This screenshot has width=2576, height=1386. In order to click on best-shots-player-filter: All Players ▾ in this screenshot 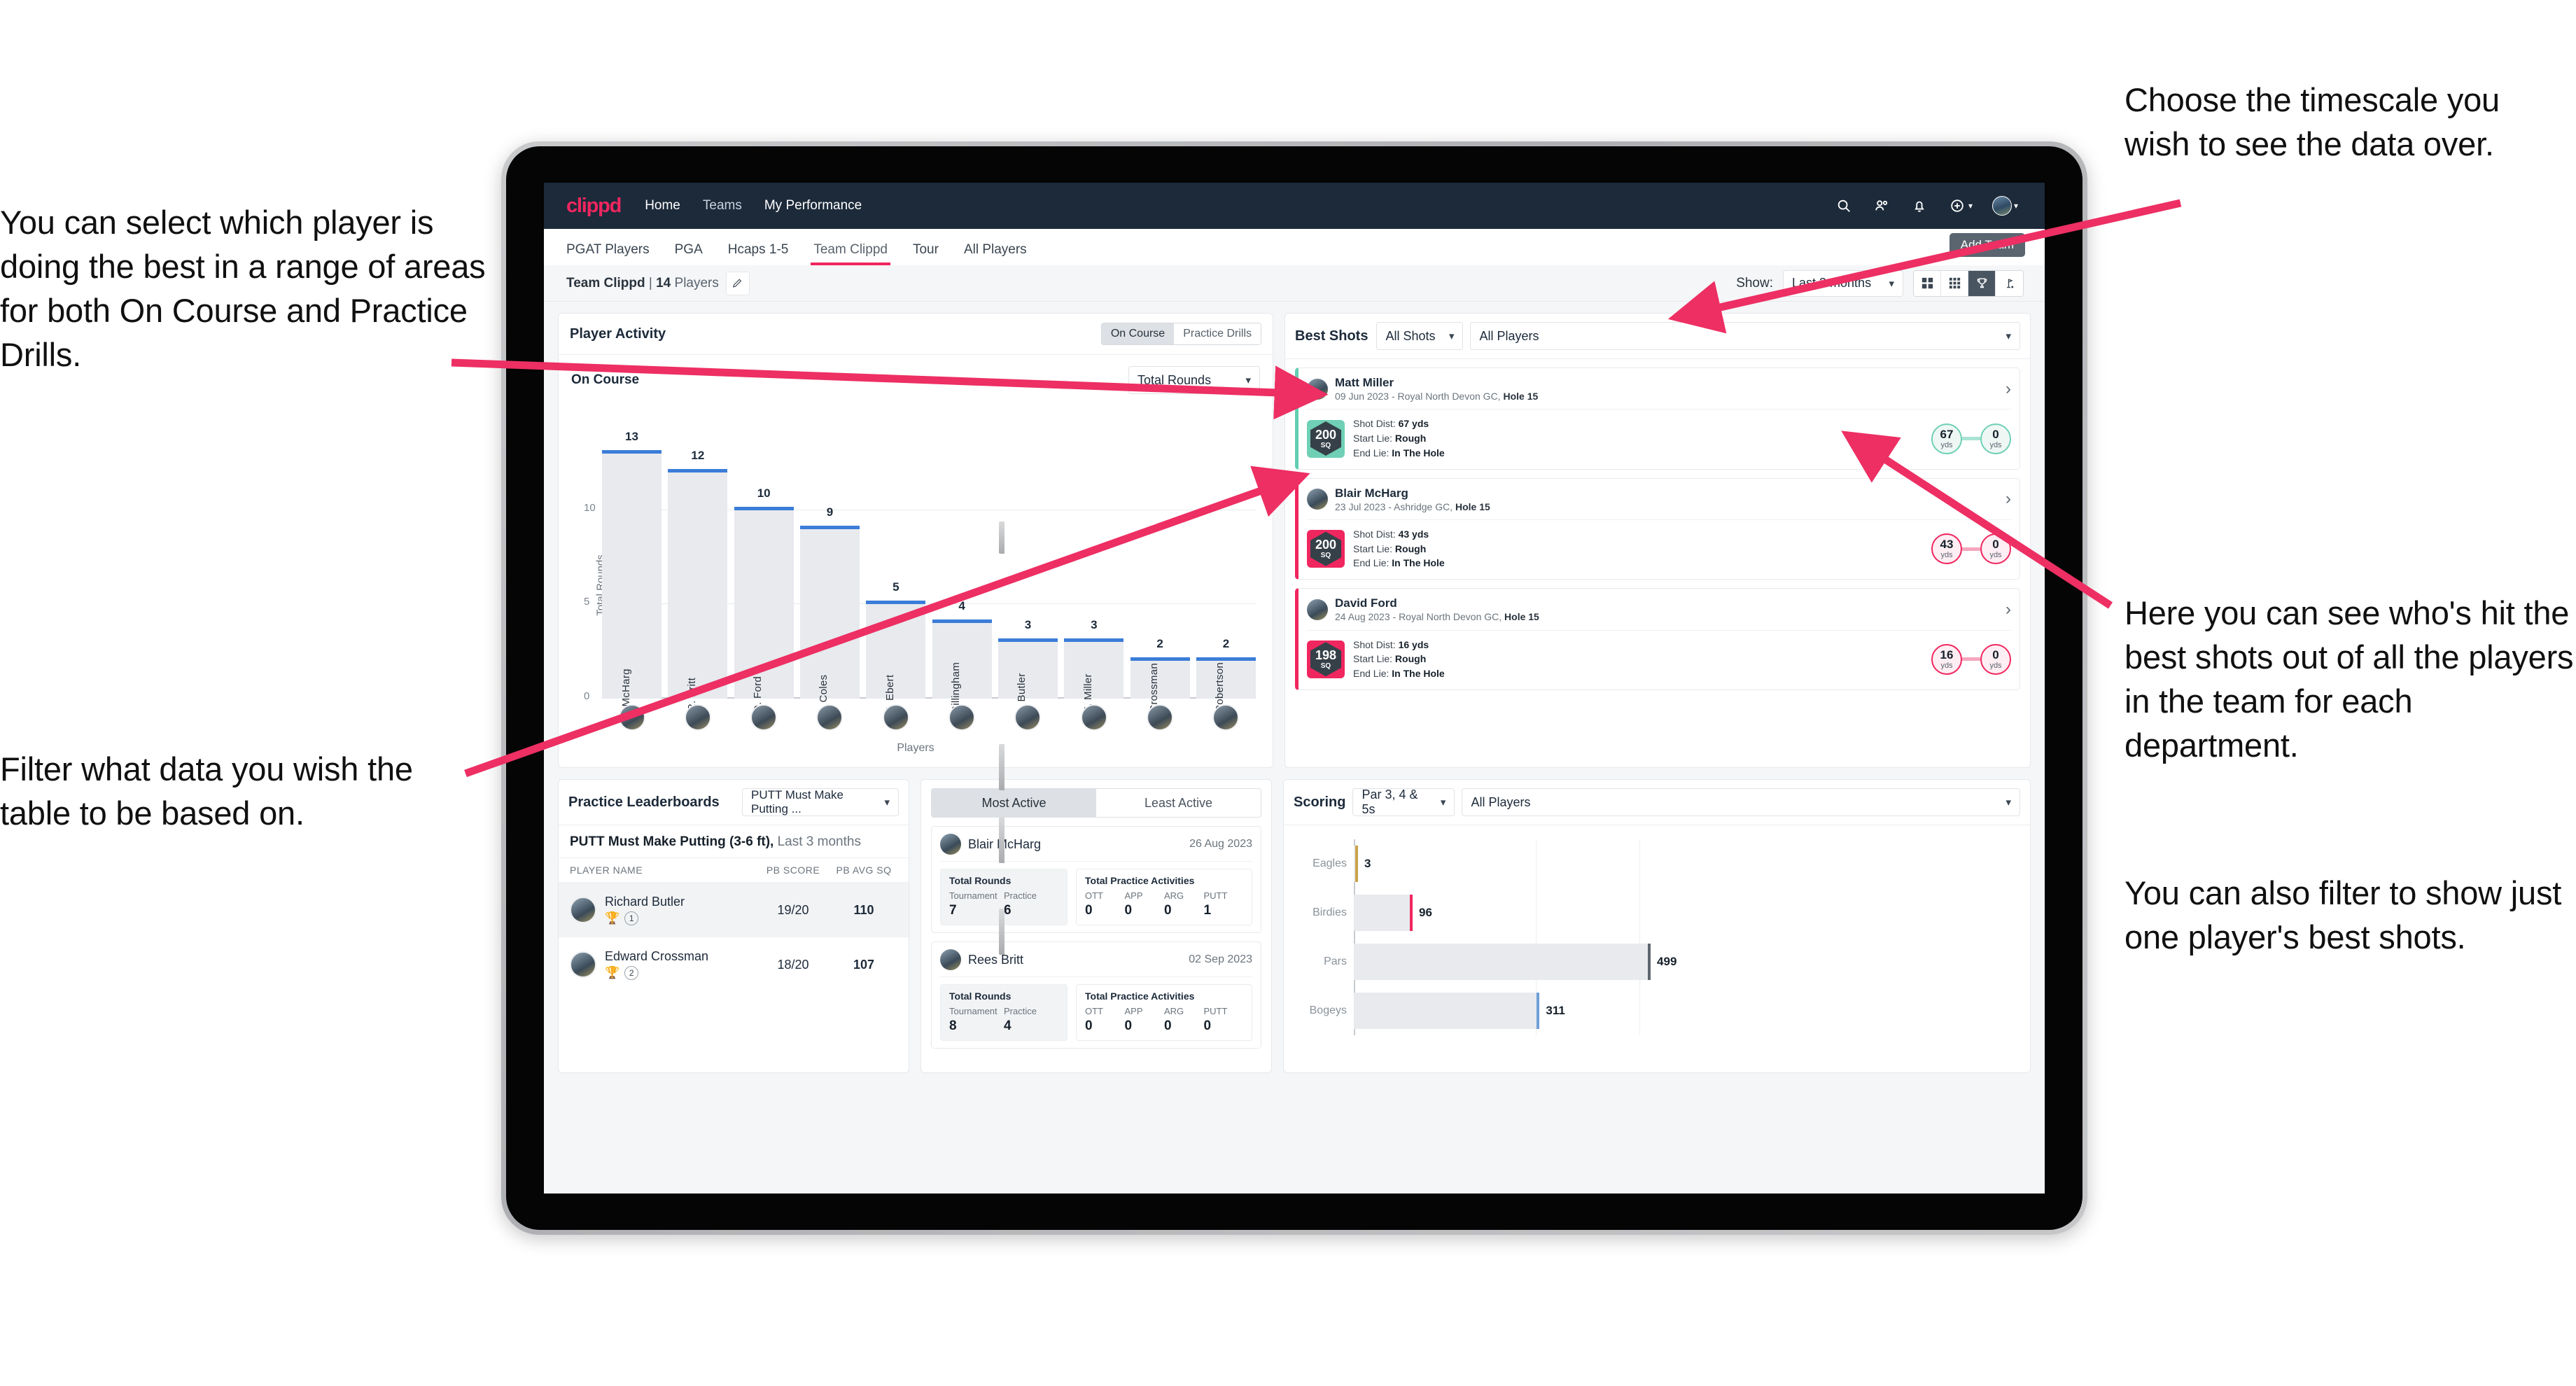, I will do `click(1745, 336)`.